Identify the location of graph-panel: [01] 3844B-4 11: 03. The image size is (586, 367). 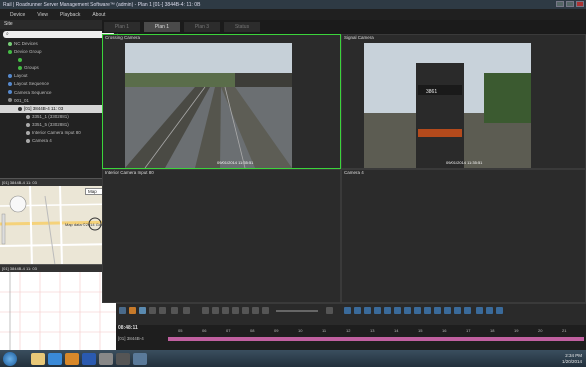
(59, 307).